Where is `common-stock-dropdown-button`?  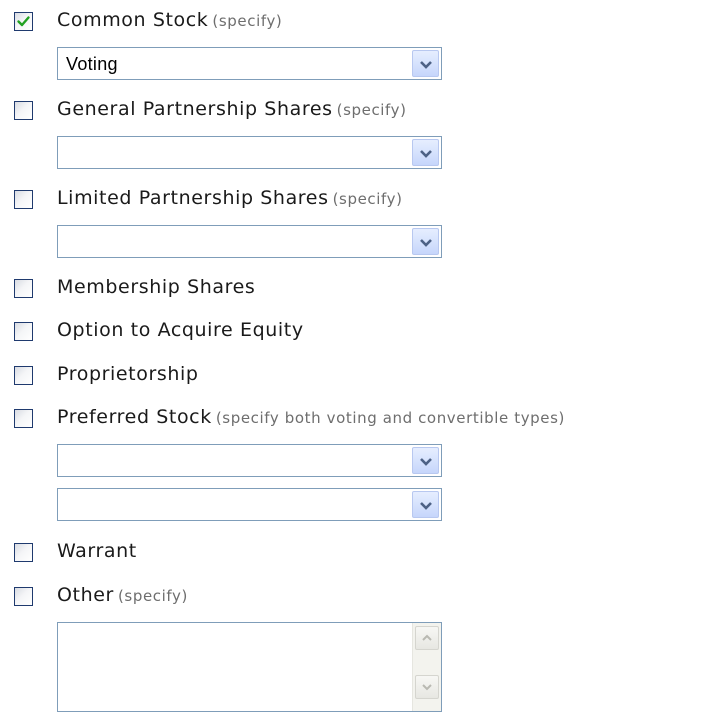 common-stock-dropdown-button is located at coordinates (425, 63).